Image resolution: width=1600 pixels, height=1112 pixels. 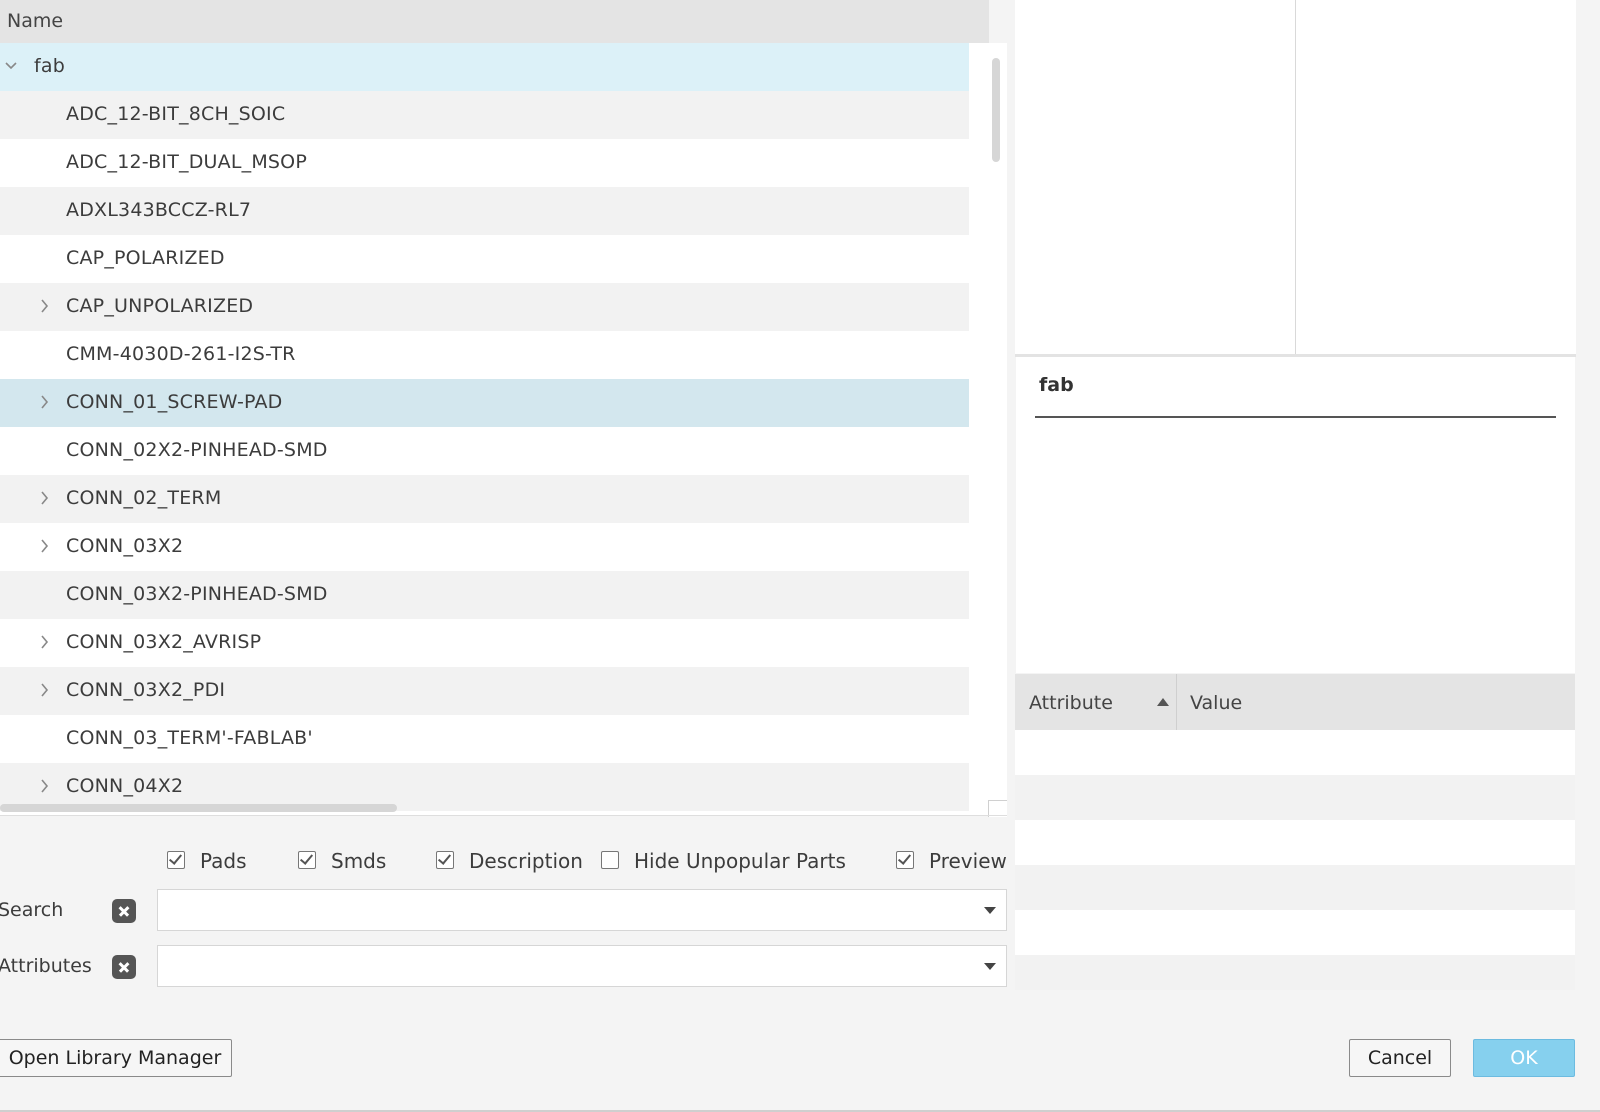 I want to click on open-library-manager-button: Open Library Manager, so click(x=116, y=1058).